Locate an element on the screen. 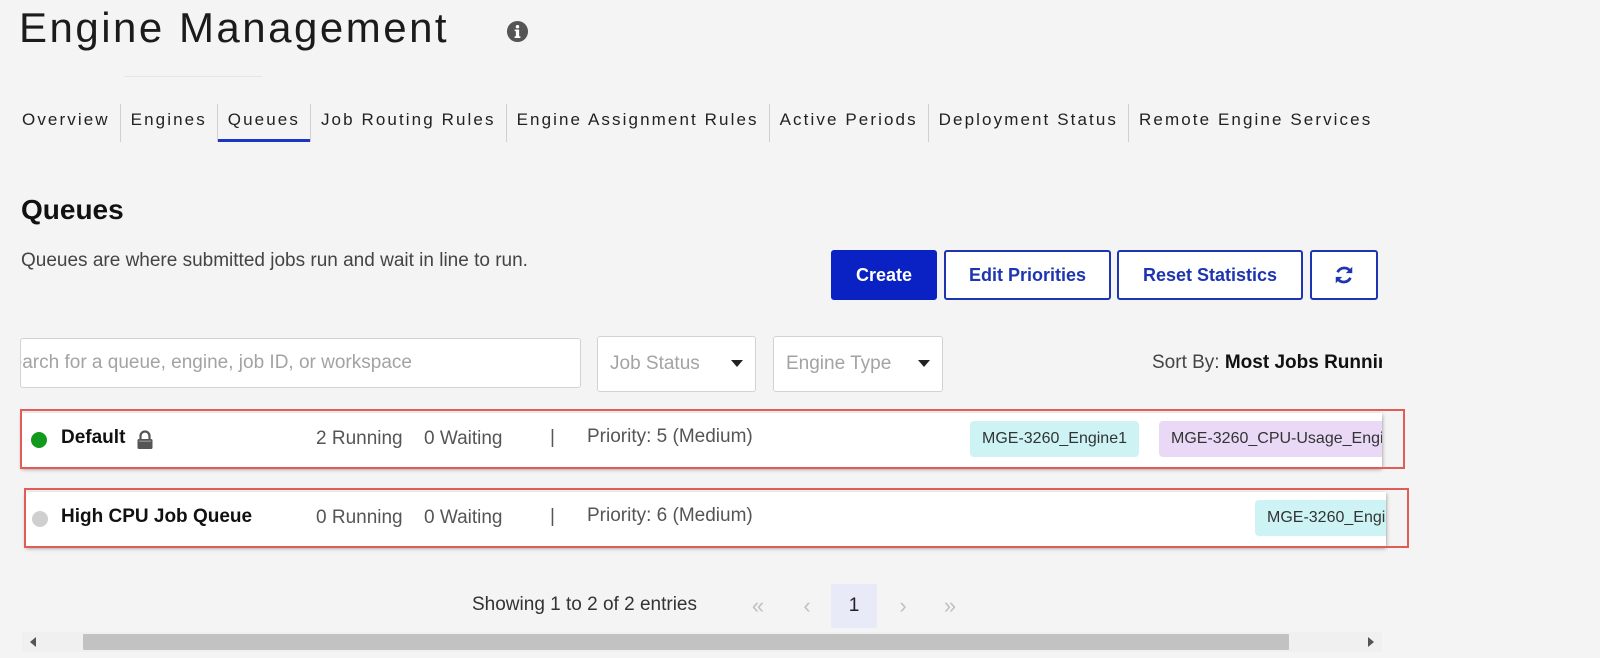 This screenshot has height=658, width=1600. engine-type-placeholder: Engine Type is located at coordinates (839, 363).